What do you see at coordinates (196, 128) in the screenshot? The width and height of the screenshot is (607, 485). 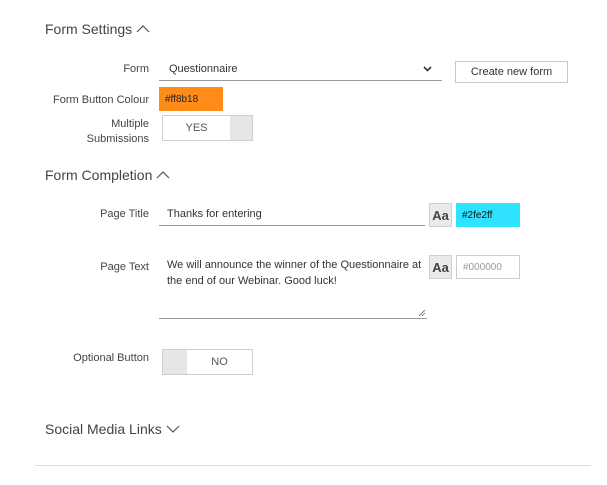 I see `multiple-toggle-label: YES` at bounding box center [196, 128].